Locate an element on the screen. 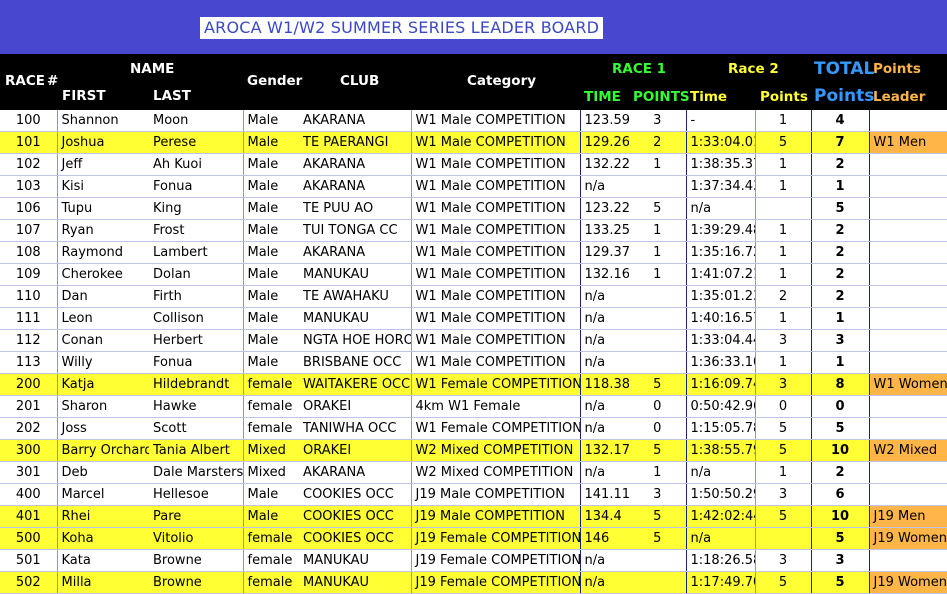  race2-time-cell: 0:50:42.96 is located at coordinates (721, 407).